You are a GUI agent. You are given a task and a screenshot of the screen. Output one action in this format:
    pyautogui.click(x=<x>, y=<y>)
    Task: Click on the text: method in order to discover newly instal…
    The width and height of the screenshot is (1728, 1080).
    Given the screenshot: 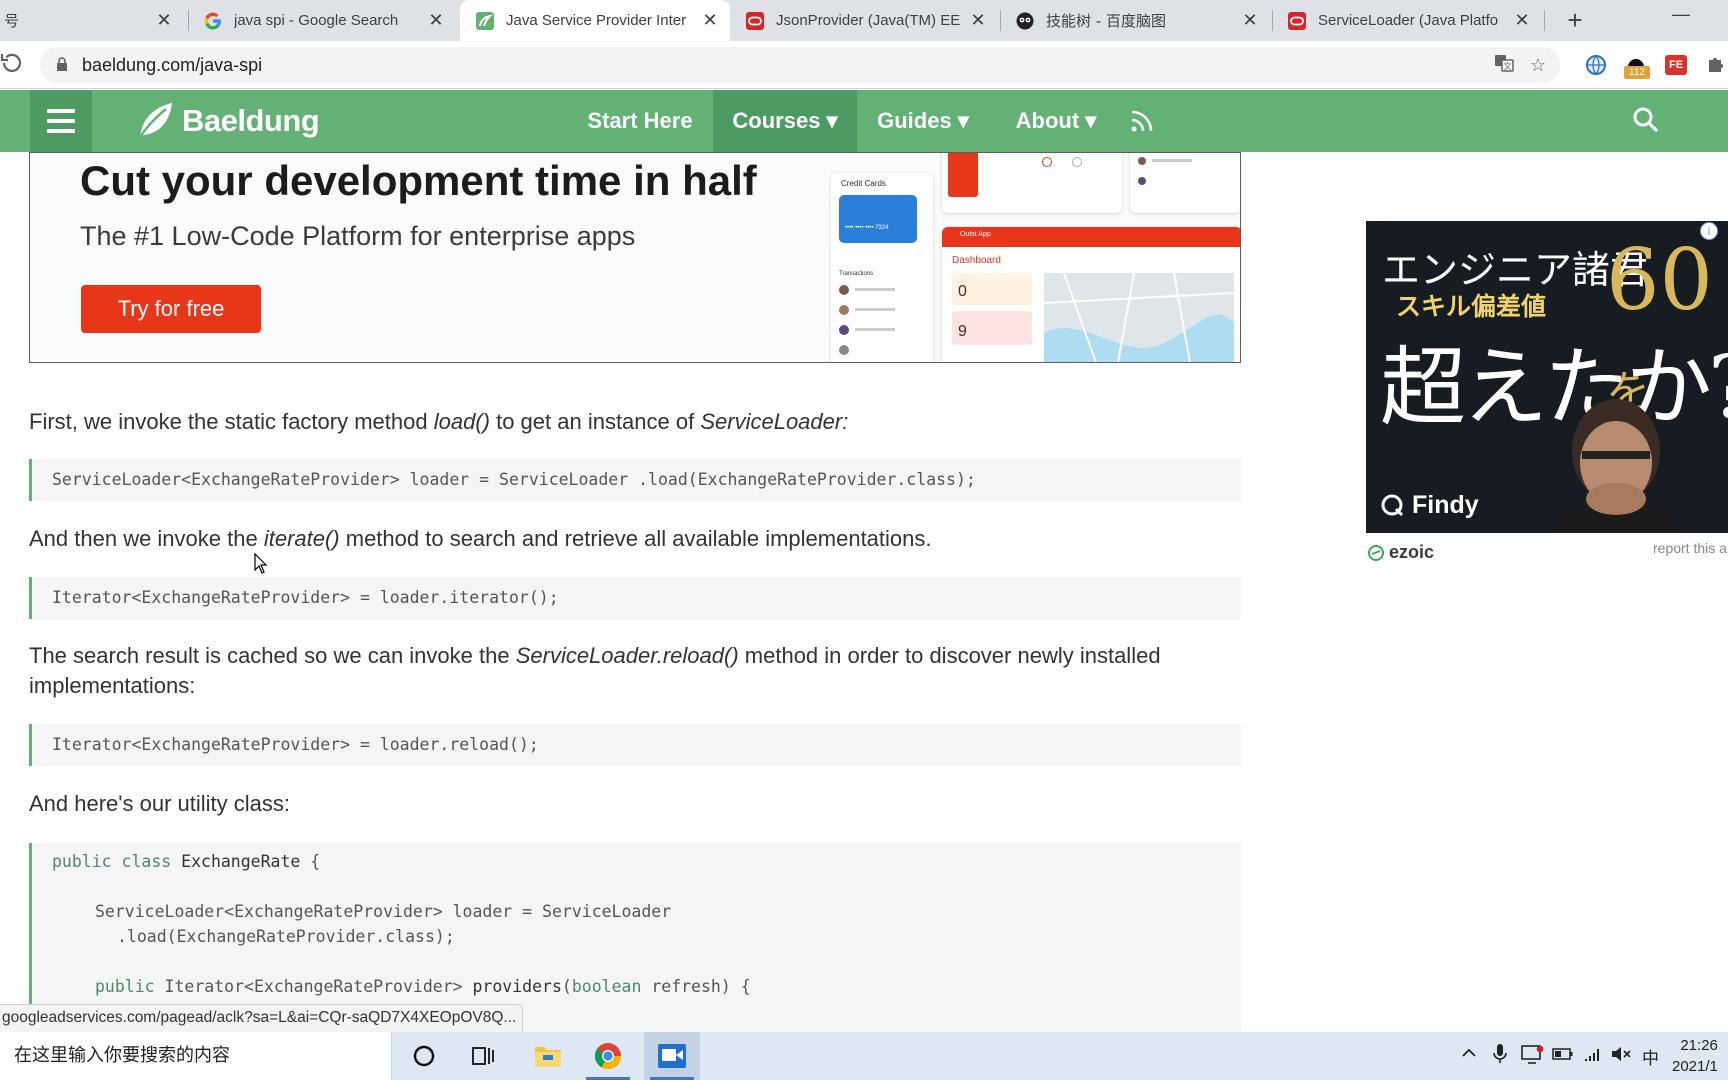 What is the action you would take?
    pyautogui.click(x=949, y=655)
    